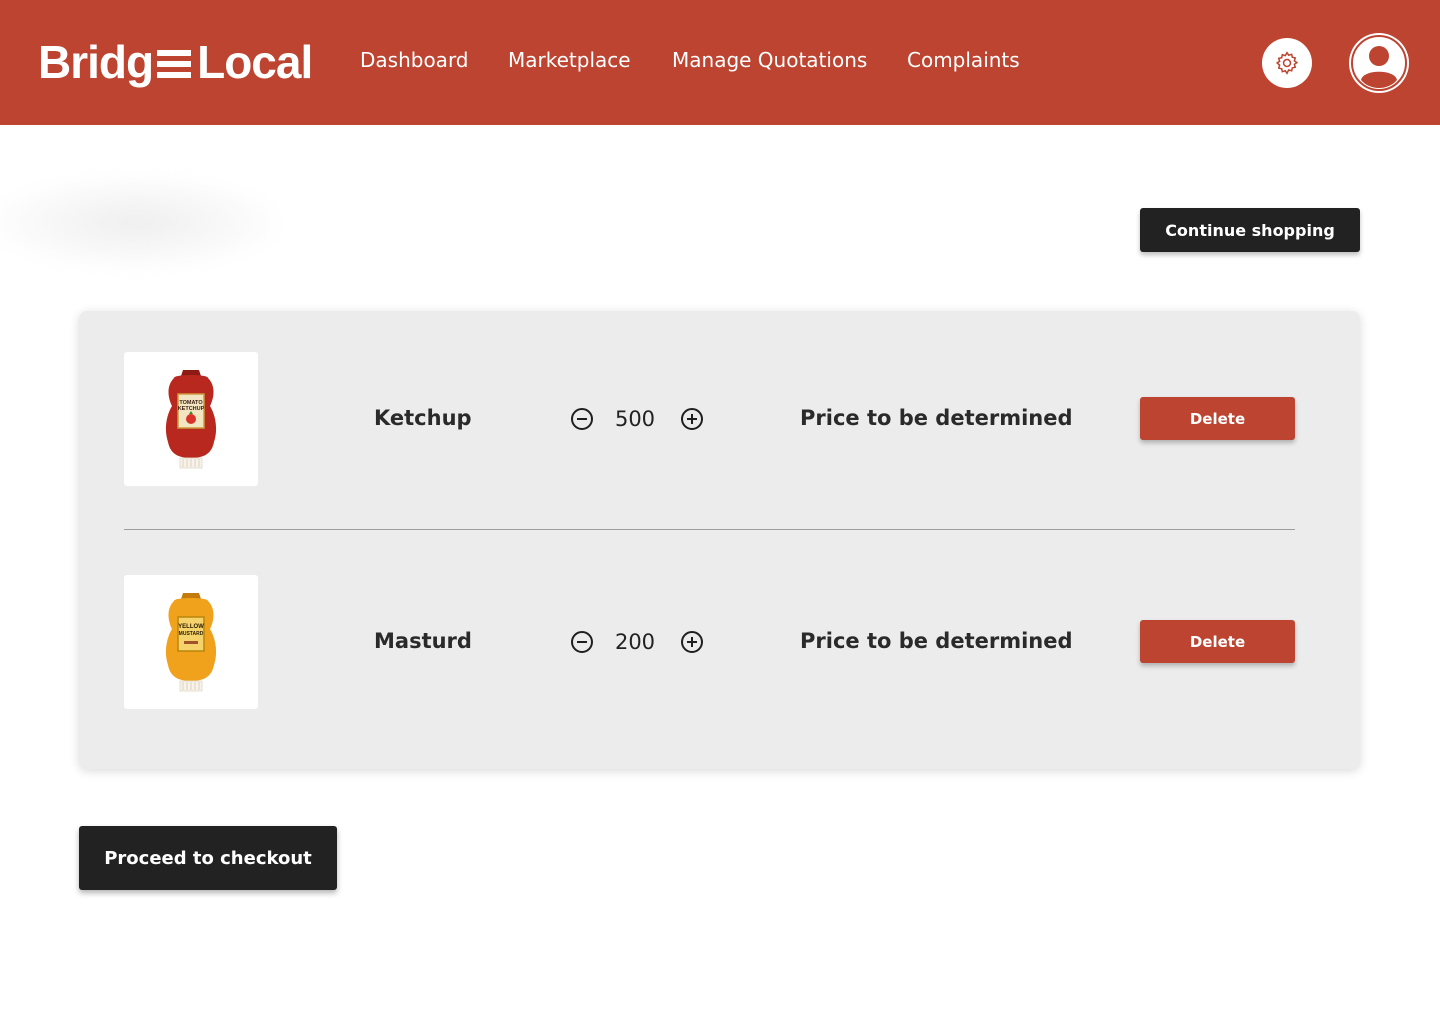  I want to click on profile-avatar-button, so click(1379, 63).